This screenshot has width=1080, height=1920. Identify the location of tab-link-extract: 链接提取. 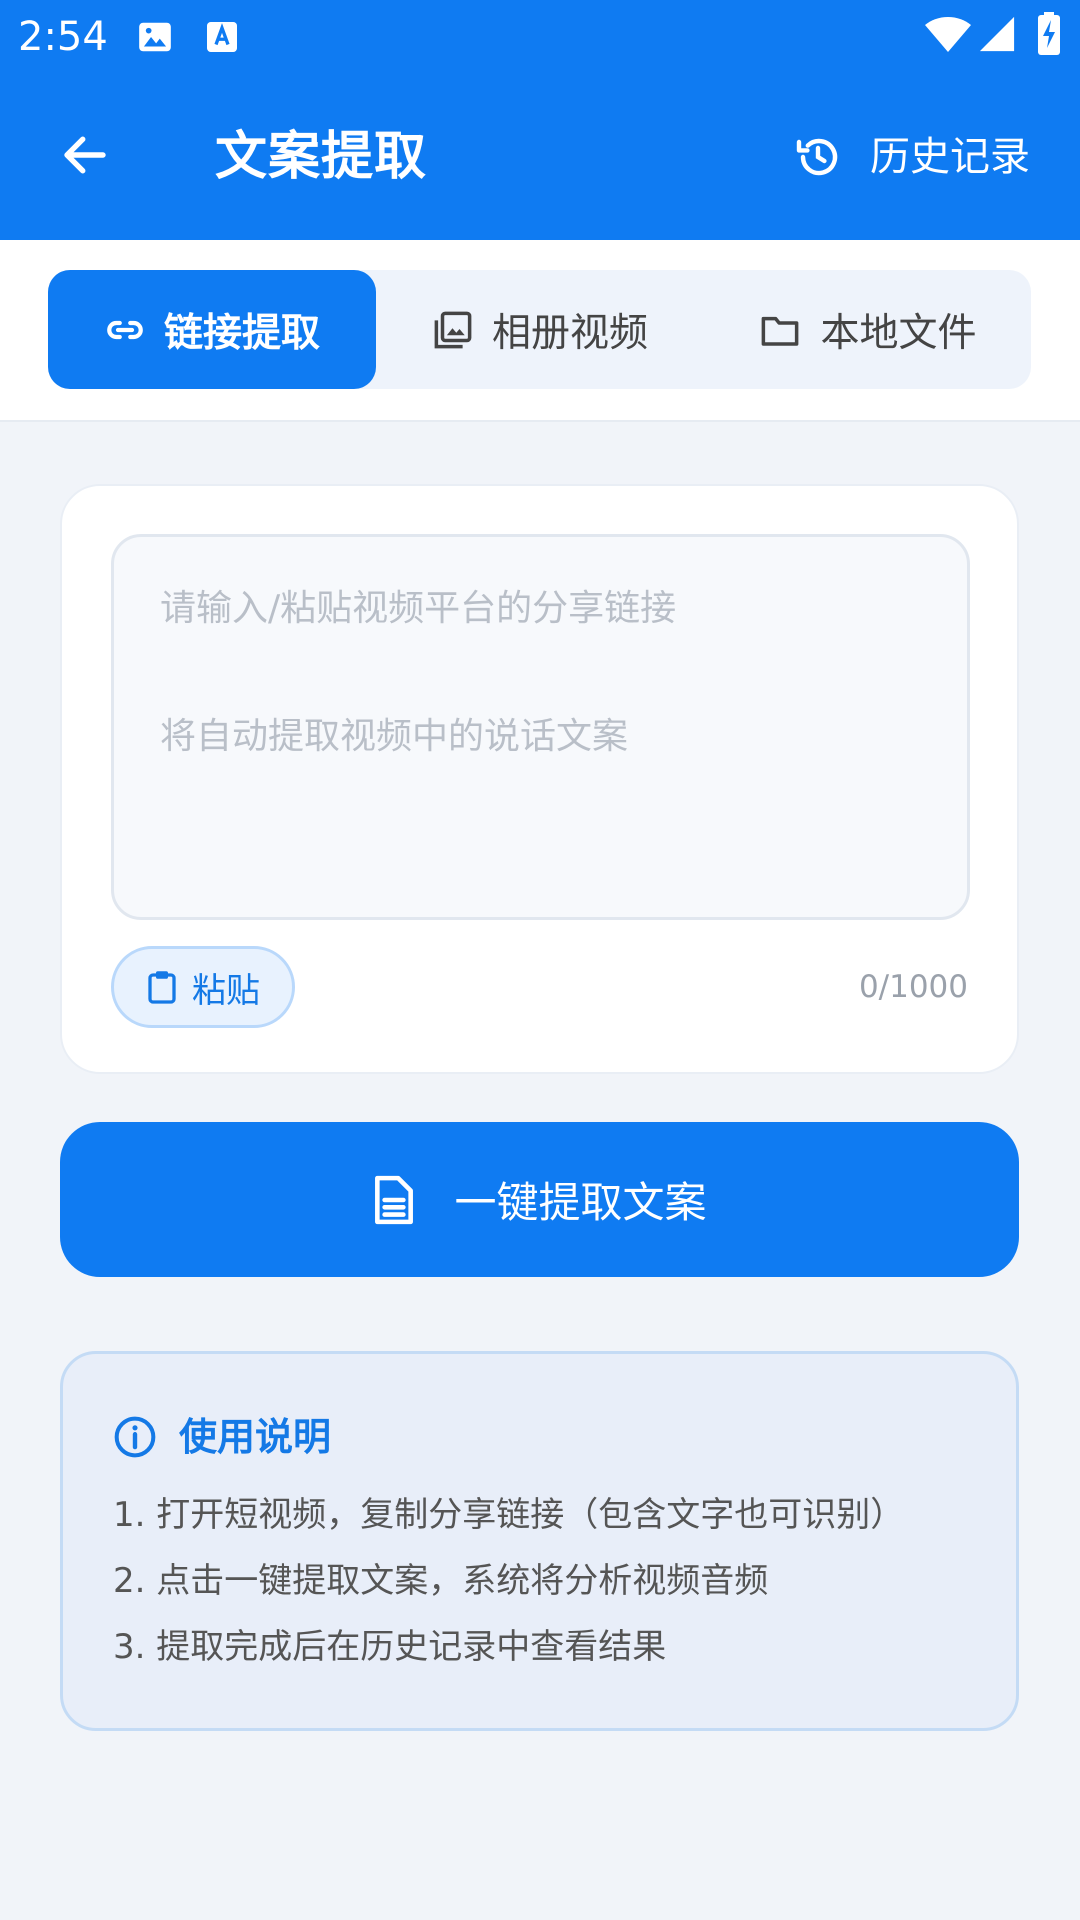
(212, 329).